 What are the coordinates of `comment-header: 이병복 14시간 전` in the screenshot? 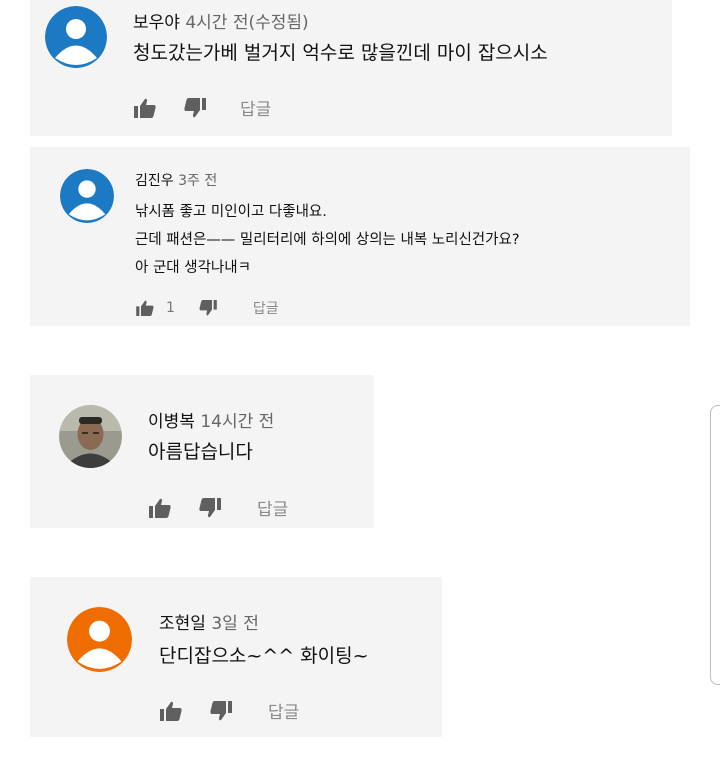 It's located at (211, 419).